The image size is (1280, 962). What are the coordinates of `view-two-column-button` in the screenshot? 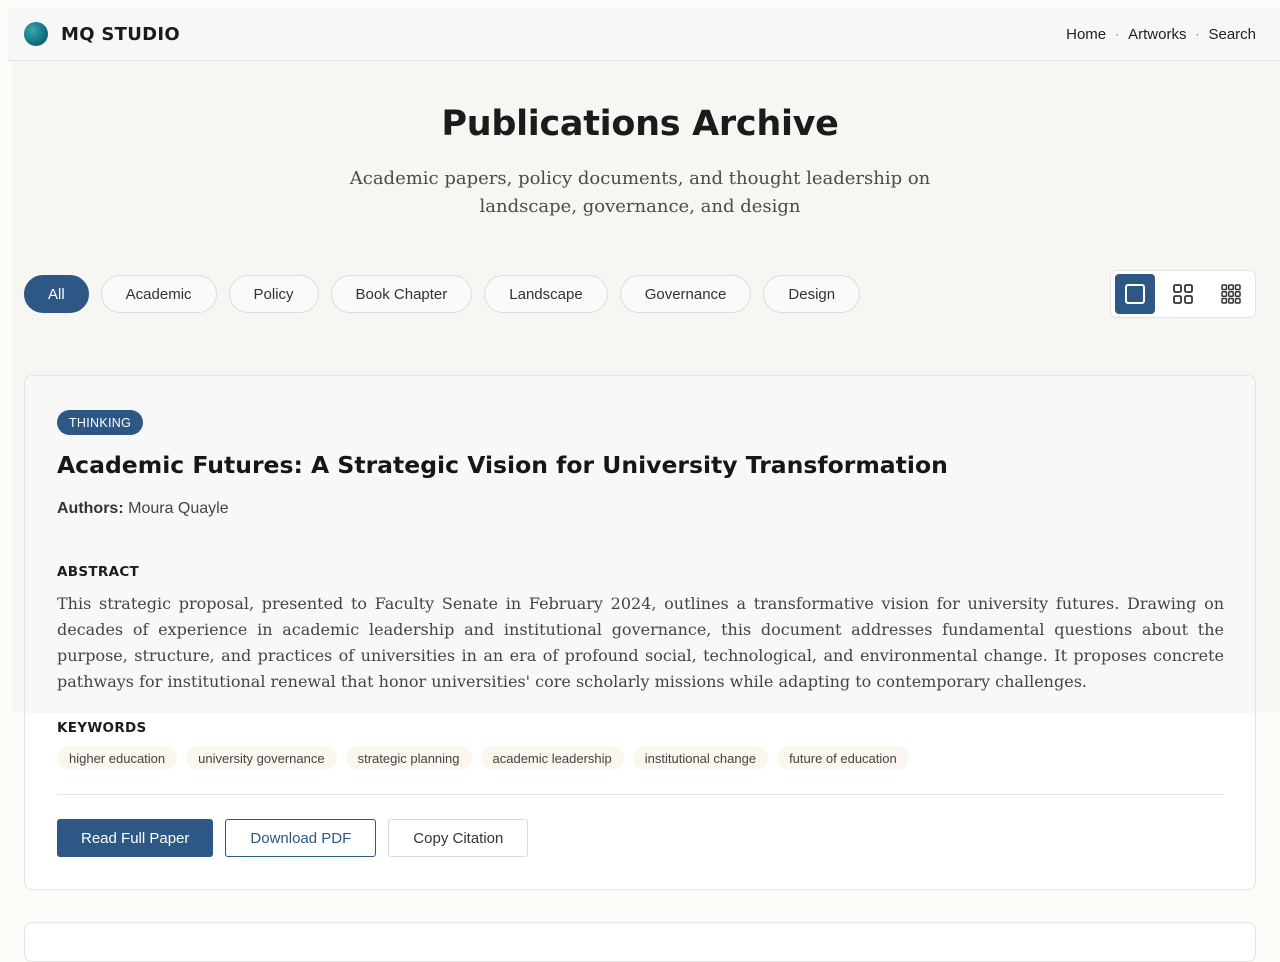 It's located at (1183, 294).